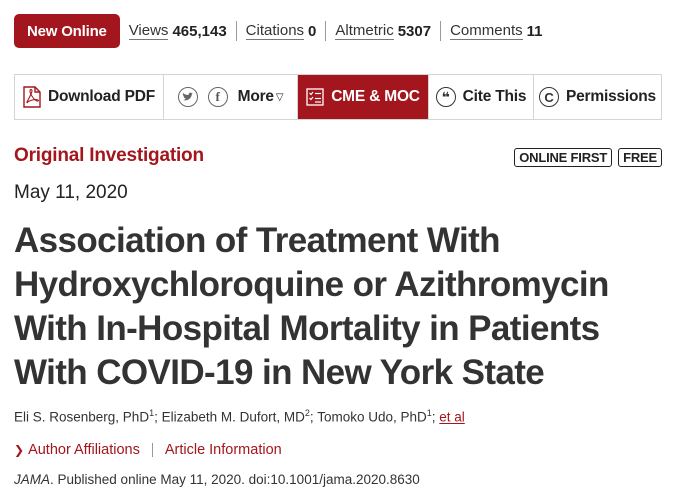 The width and height of the screenshot is (680, 498). What do you see at coordinates (375, 96) in the screenshot?
I see `cme-moc-label: CME & MOC` at bounding box center [375, 96].